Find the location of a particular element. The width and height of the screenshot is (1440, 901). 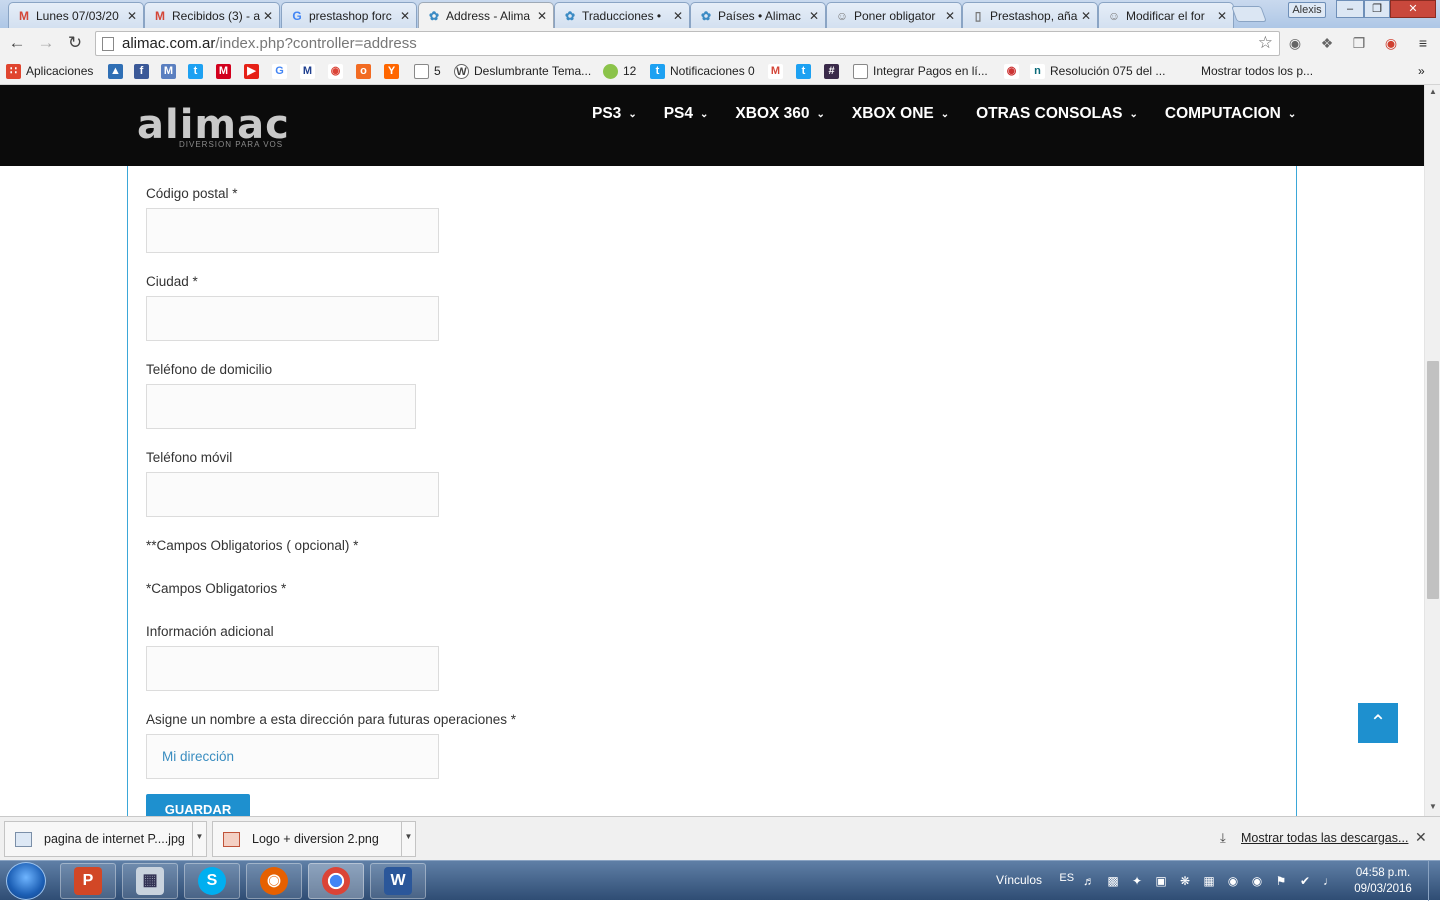

maximize-button: ❐ is located at coordinates (1377, 9).